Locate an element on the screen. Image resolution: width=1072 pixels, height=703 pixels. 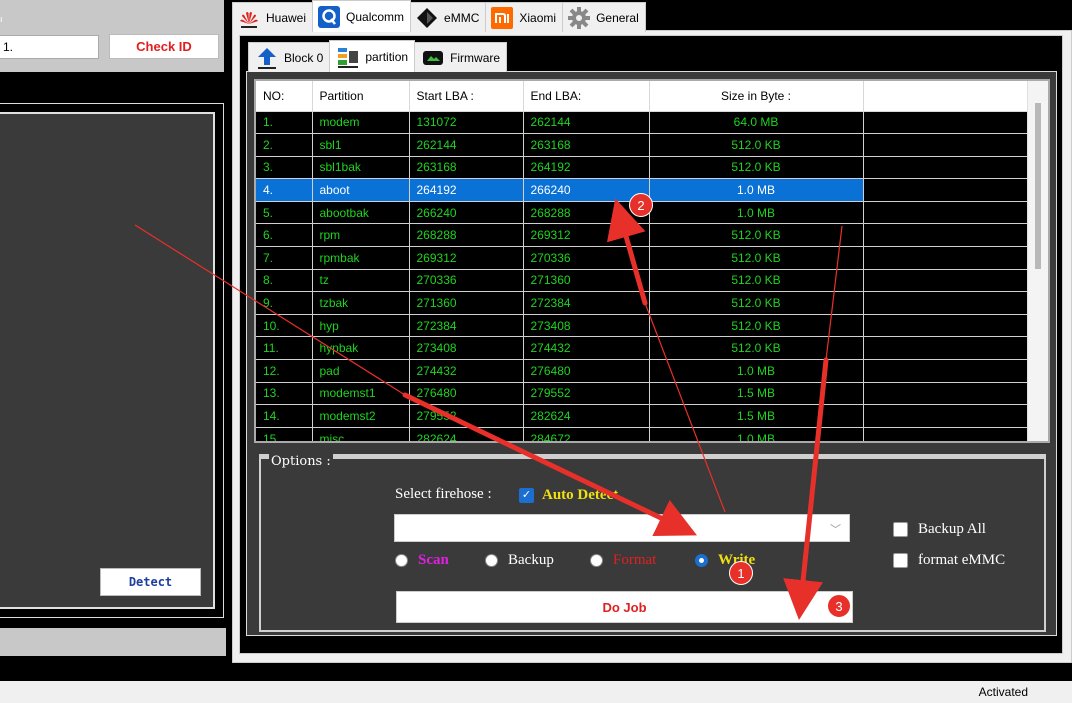
cell-end: 263168 is located at coordinates (586, 145).